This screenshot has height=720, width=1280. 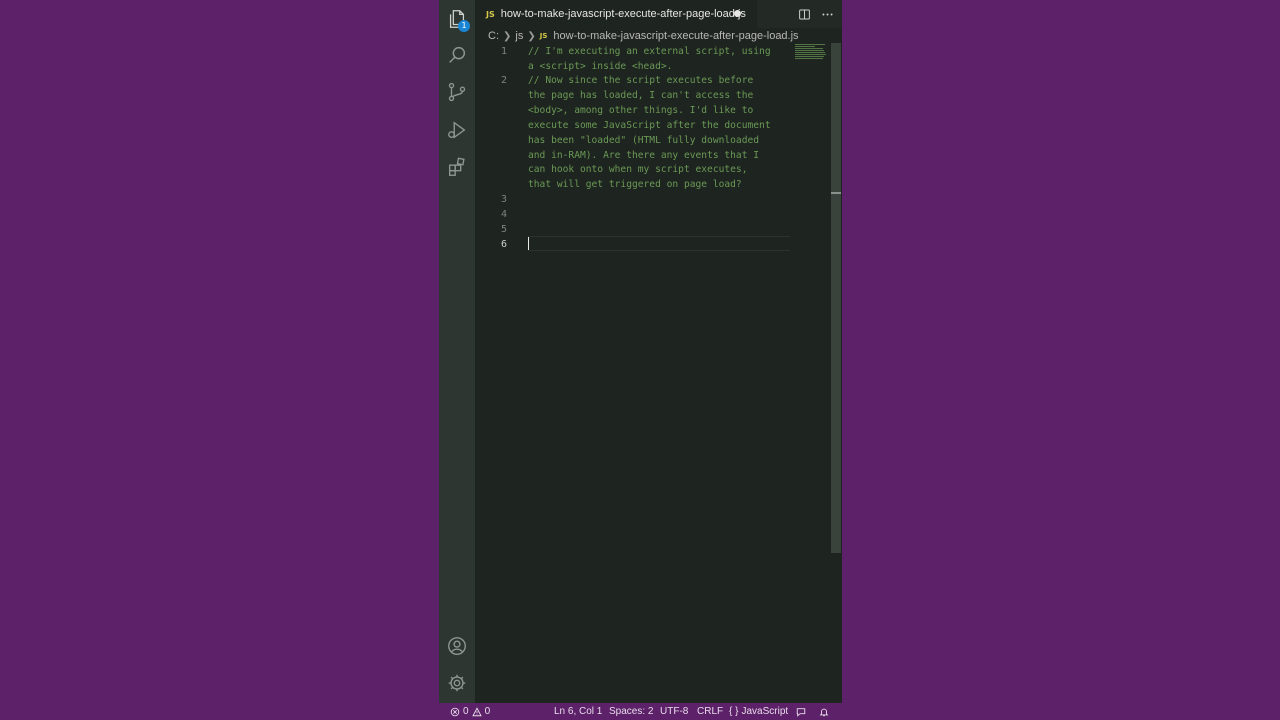 What do you see at coordinates (503, 244) in the screenshot?
I see `line-number: 6` at bounding box center [503, 244].